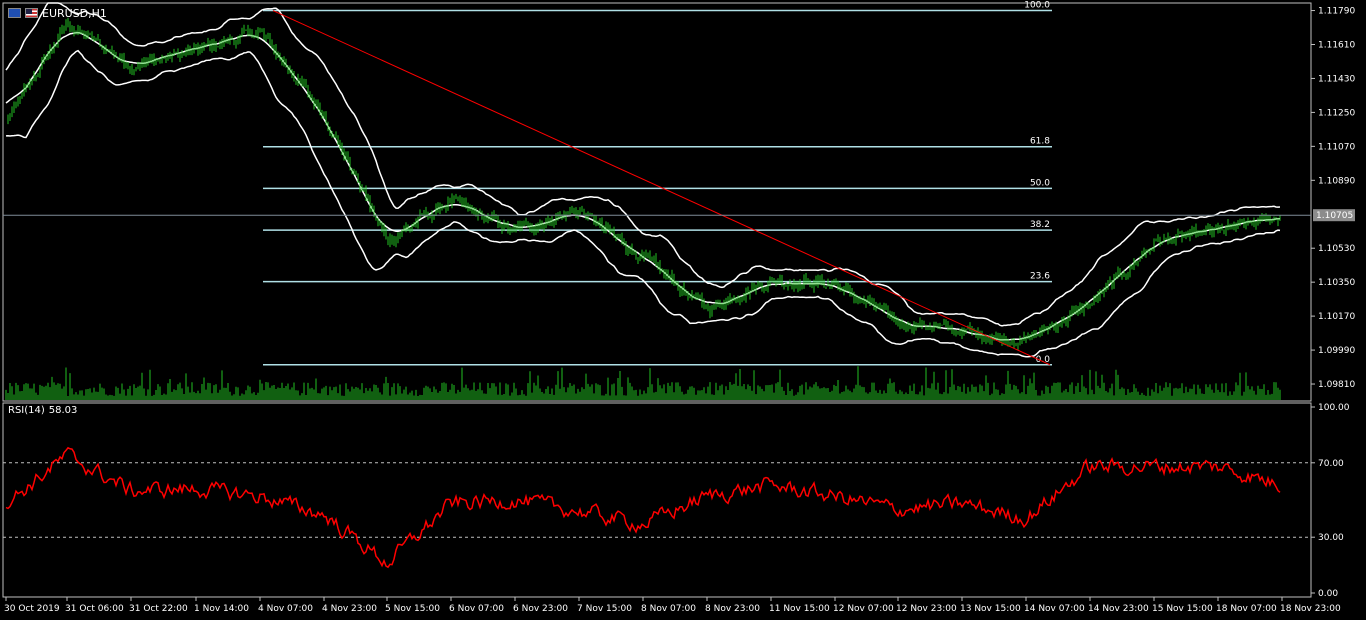 Image resolution: width=1366 pixels, height=620 pixels. I want to click on time-tick-label: 4 Nov 23:00, so click(349, 609).